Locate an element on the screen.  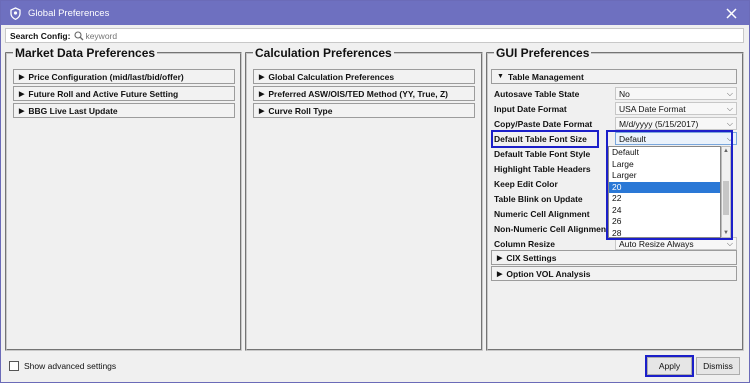
row-label: Numeric Cell Alignment is located at coordinates (542, 214).